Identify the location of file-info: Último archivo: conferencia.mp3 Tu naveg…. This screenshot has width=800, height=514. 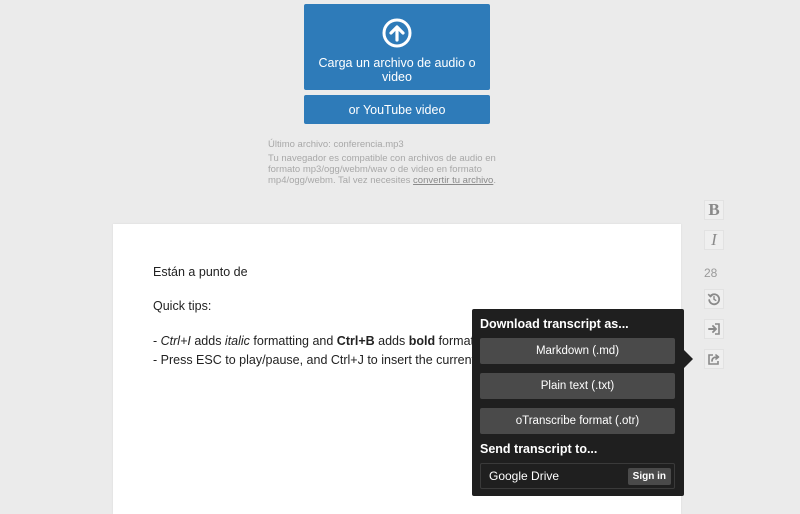
(398, 164).